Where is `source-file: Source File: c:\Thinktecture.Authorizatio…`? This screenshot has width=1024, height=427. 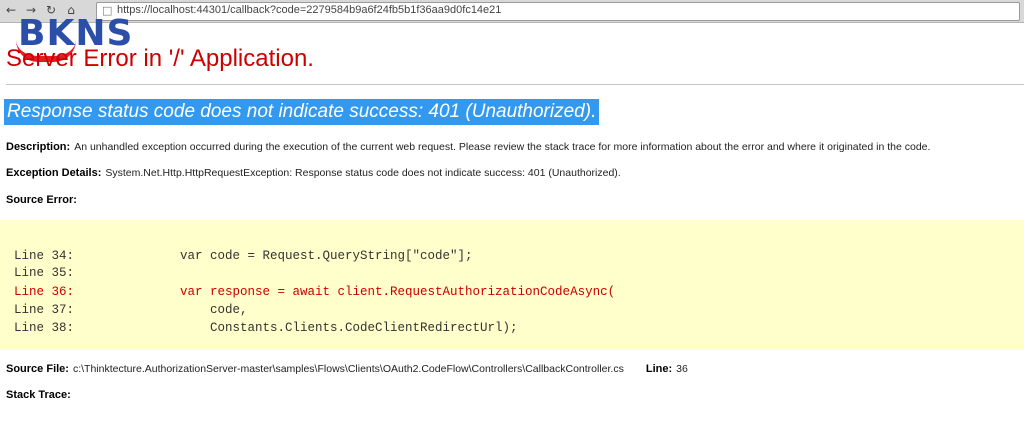
source-file: Source File: c:\Thinktecture.Authorizatio… is located at coordinates (347, 369).